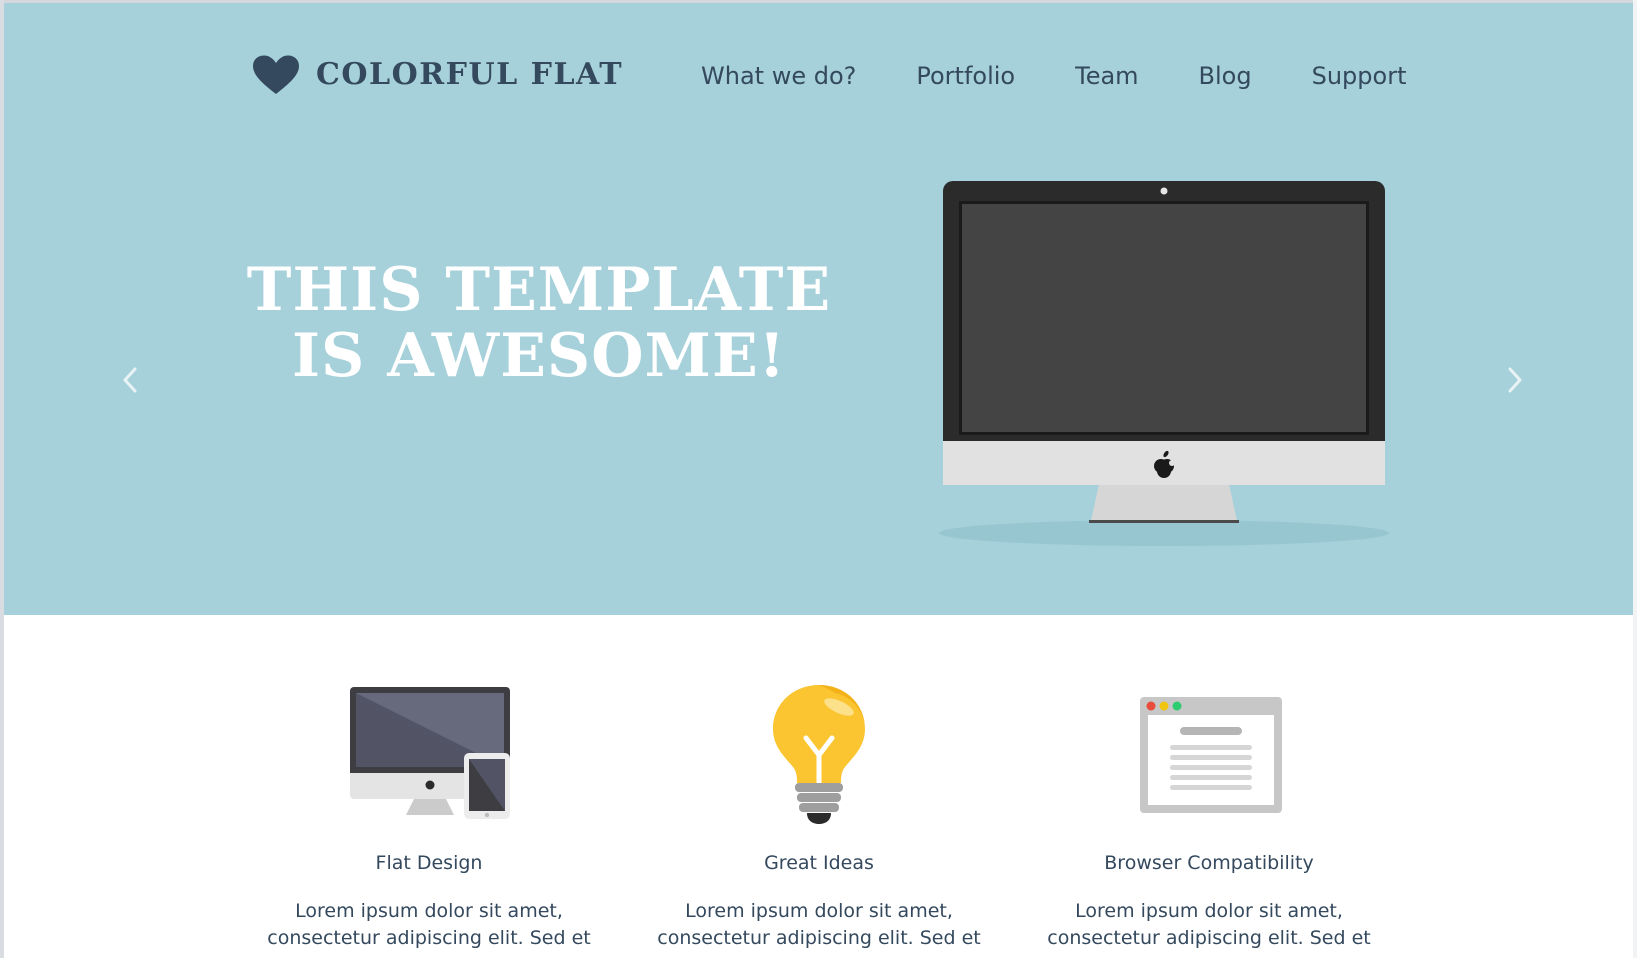 Image resolution: width=1637 pixels, height=958 pixels. Describe the element at coordinates (276, 74) in the screenshot. I see `heart-icon` at that location.